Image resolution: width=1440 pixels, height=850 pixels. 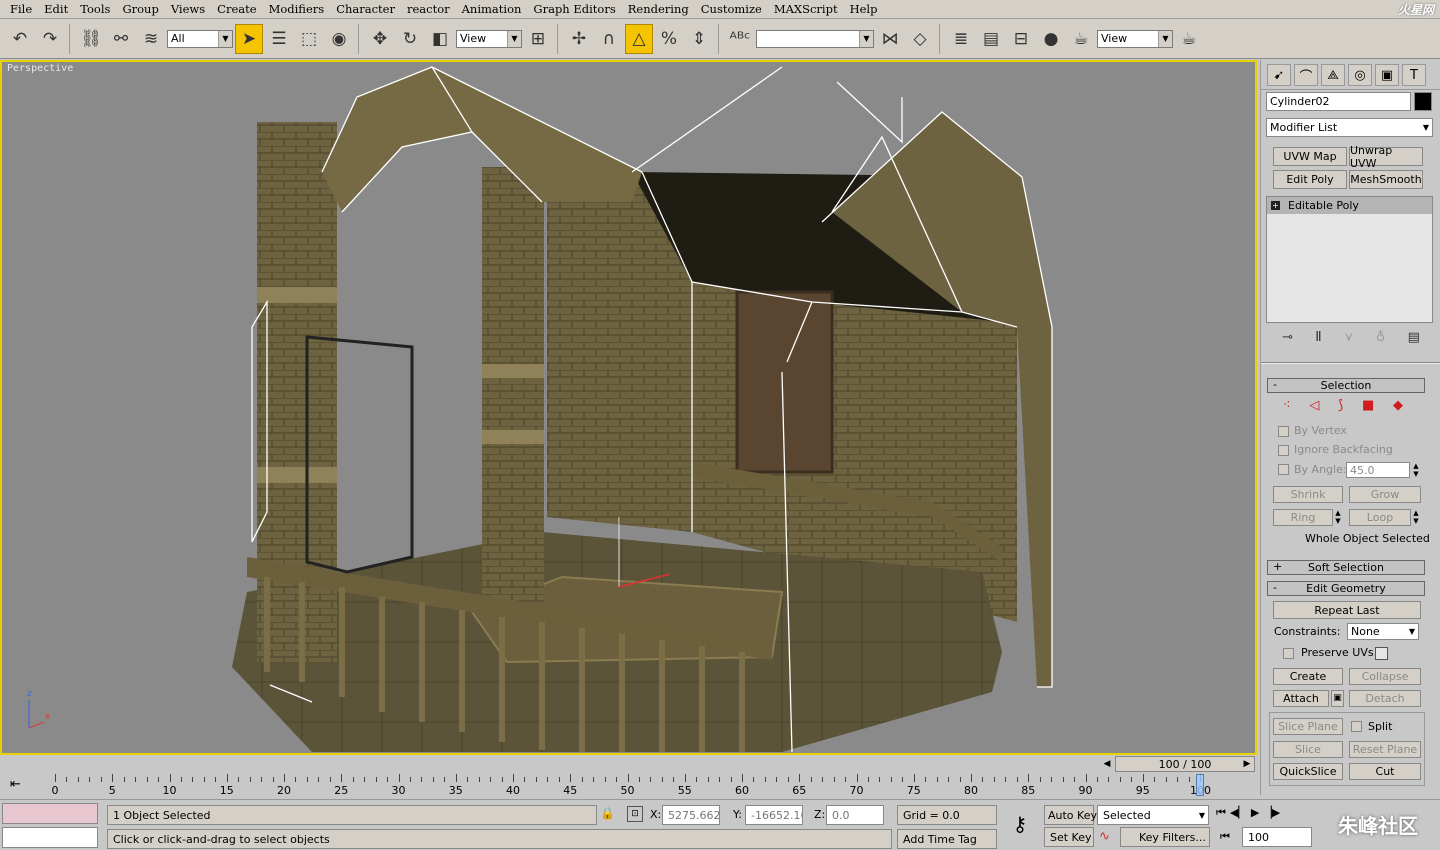 What do you see at coordinates (1349, 127) in the screenshot?
I see `modifier-list-dropdown: Modifier List ▼` at bounding box center [1349, 127].